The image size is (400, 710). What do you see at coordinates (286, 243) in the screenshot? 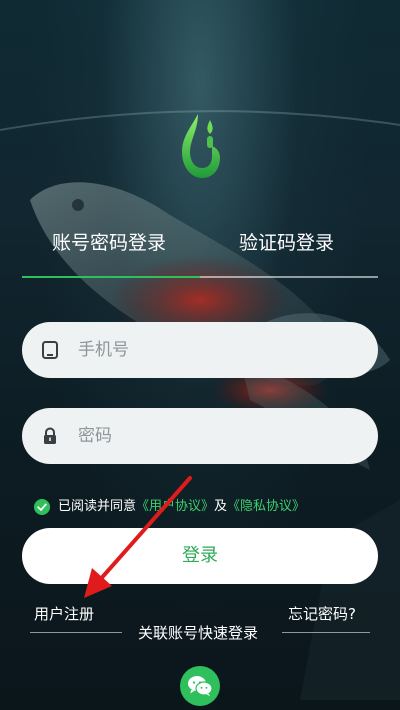
I see `tab-verification-code: 验证码登录` at bounding box center [286, 243].